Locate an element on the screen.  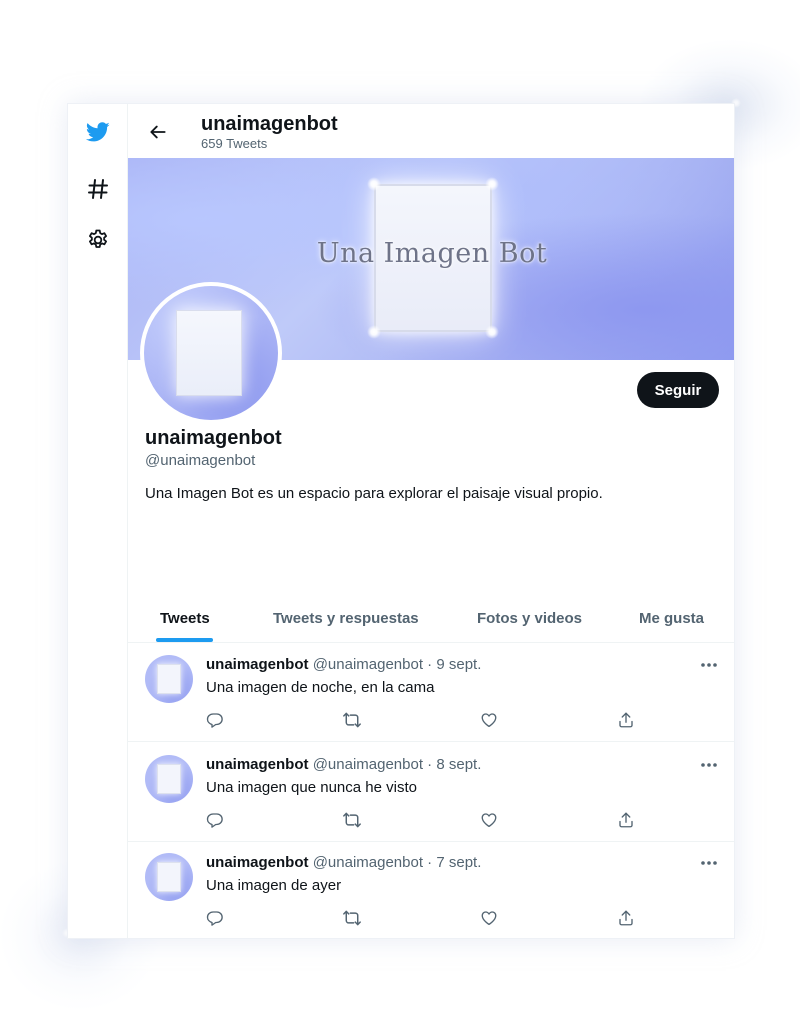
tweet-text: Una imagen de noche, en la cama is located at coordinates (320, 687).